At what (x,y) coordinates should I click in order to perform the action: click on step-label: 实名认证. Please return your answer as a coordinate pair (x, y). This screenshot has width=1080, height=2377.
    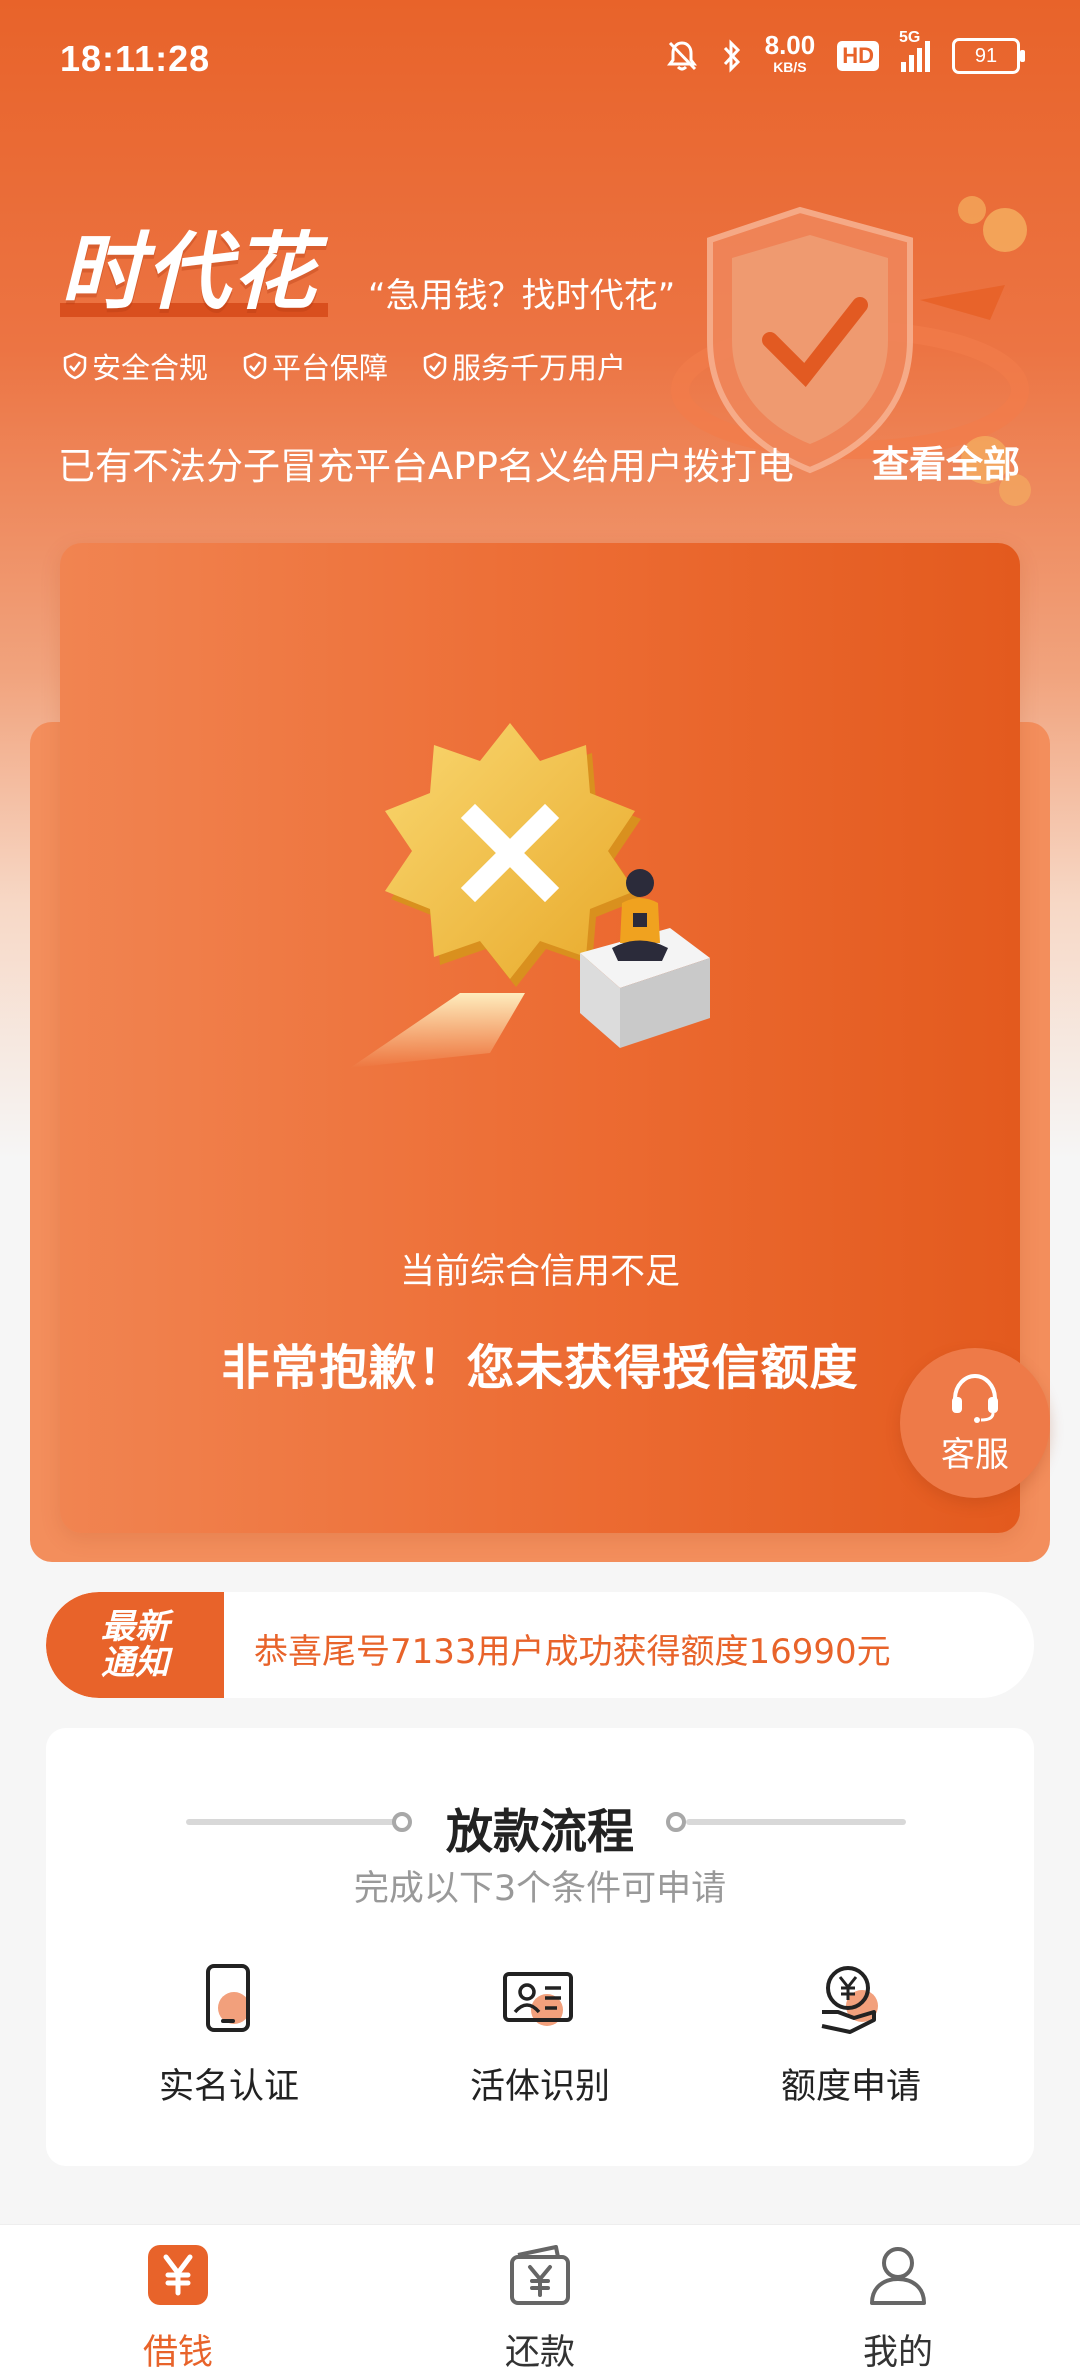
    Looking at the image, I should click on (228, 2087).